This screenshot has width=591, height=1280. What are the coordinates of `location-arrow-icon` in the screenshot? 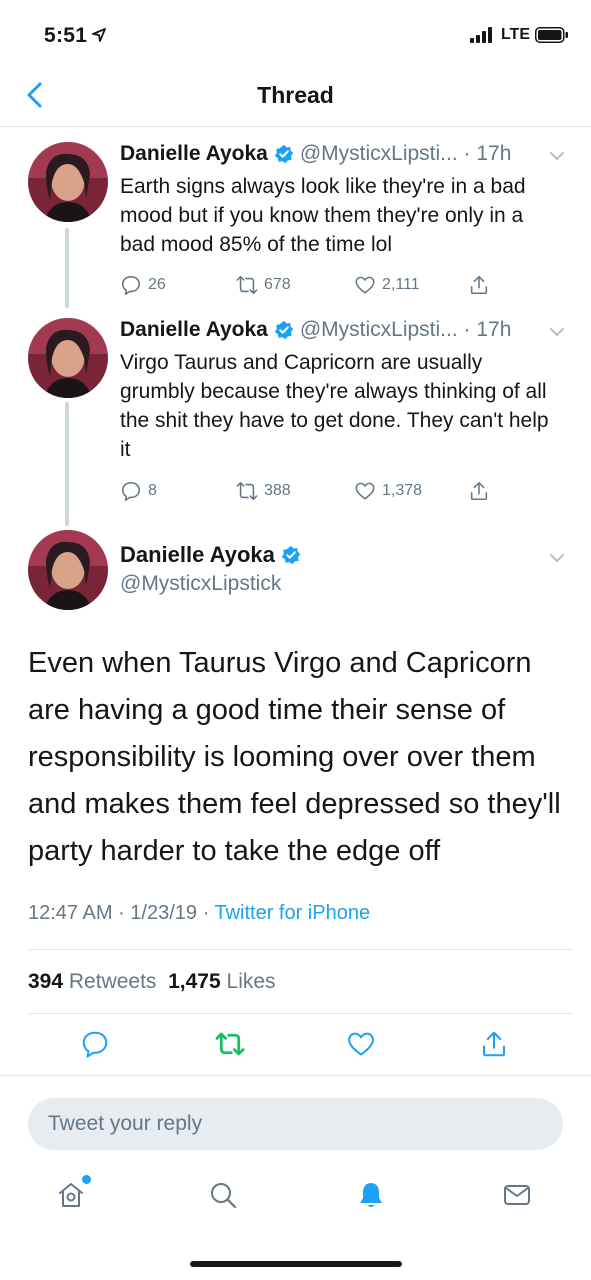 It's located at (99, 35).